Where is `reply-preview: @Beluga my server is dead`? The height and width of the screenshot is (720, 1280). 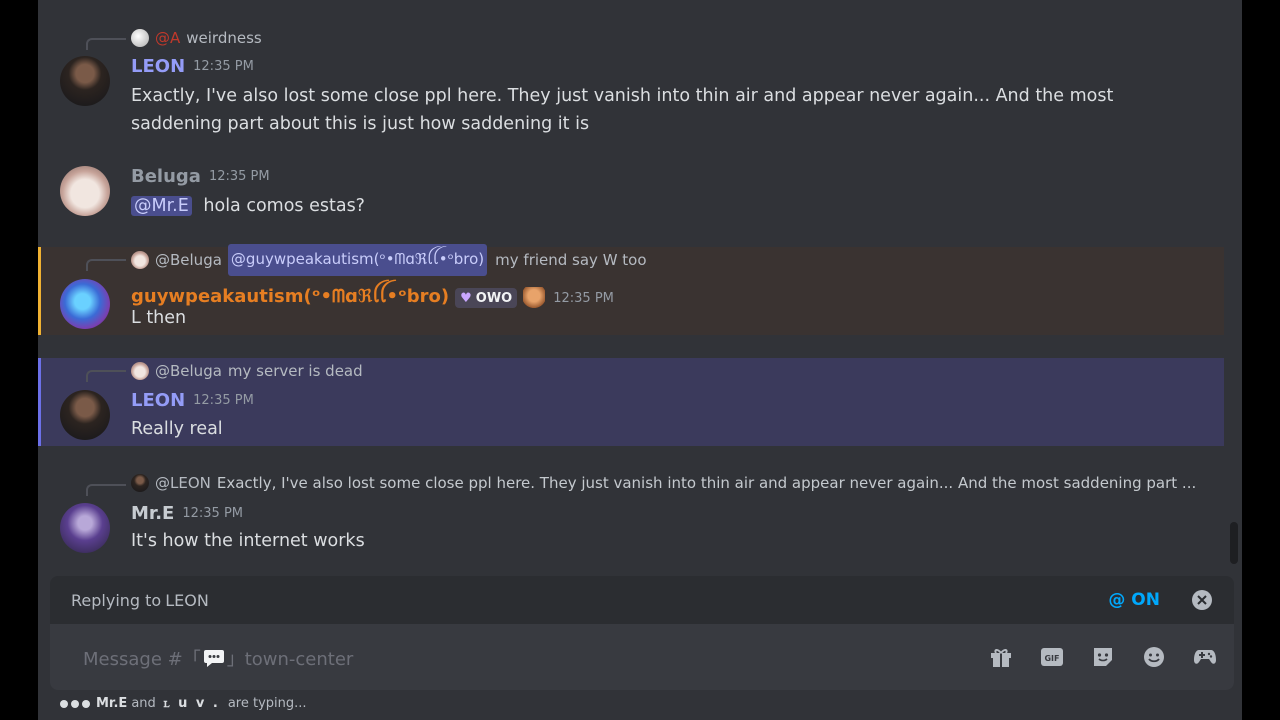 reply-preview: @Beluga my server is dead is located at coordinates (247, 371).